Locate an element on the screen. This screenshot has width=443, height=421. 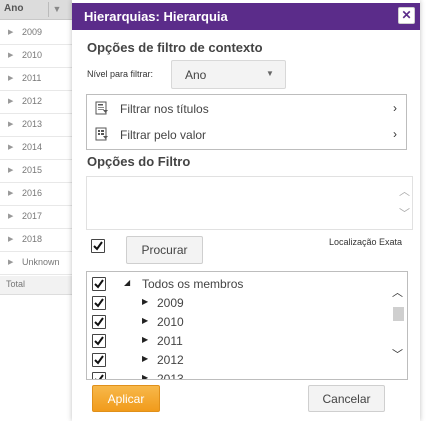
scroll-down-icon: ﹀ is located at coordinates (404, 213).